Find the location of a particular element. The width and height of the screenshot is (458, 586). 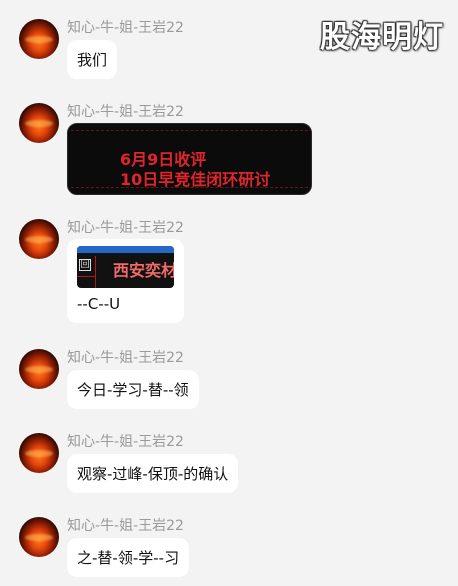

link-card: 回 西安奕材 --C--U is located at coordinates (125, 281).